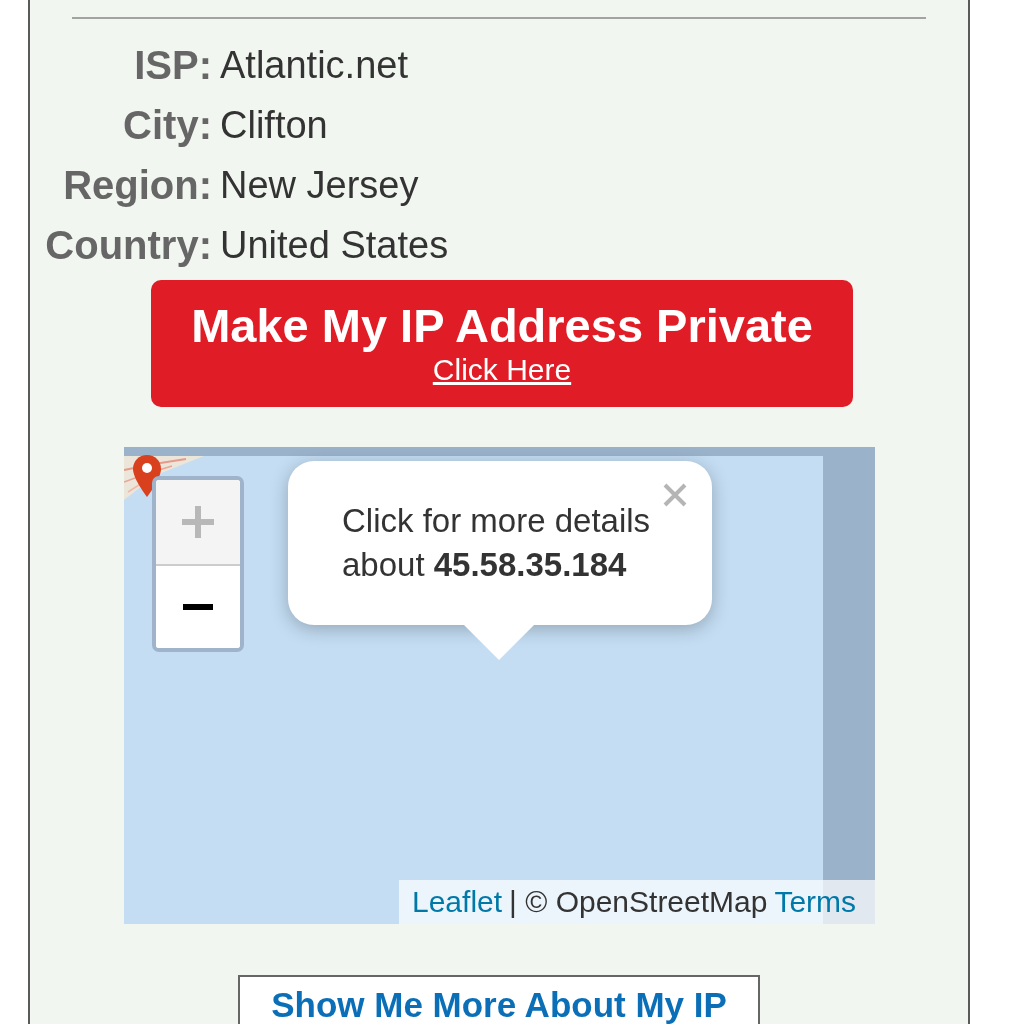  I want to click on minus-icon, so click(198, 607).